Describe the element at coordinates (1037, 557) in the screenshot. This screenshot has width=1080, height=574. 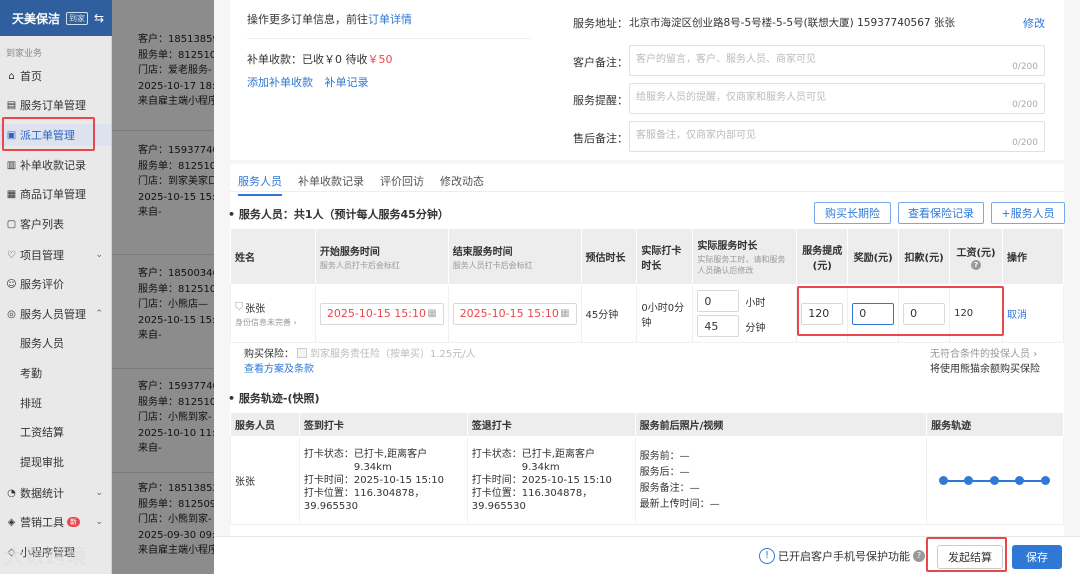
I see `save-button: 保存` at that location.